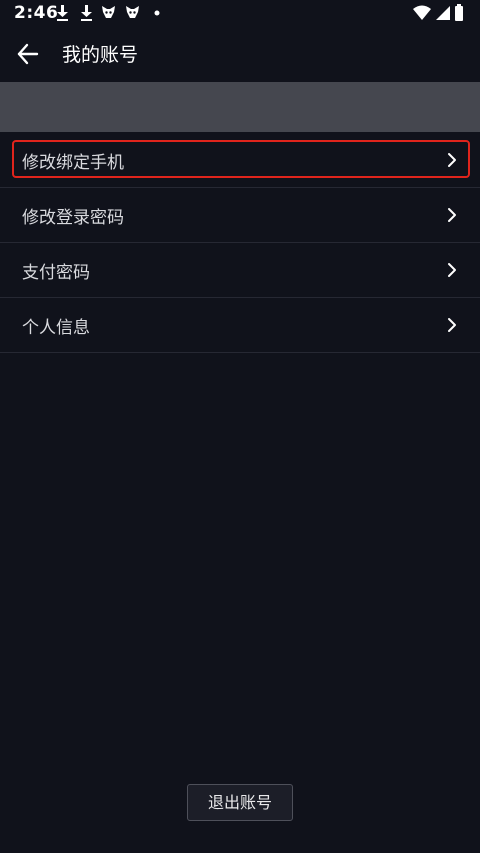 The height and width of the screenshot is (853, 480). I want to click on menu-item-label: 修改登录密码, so click(73, 218).